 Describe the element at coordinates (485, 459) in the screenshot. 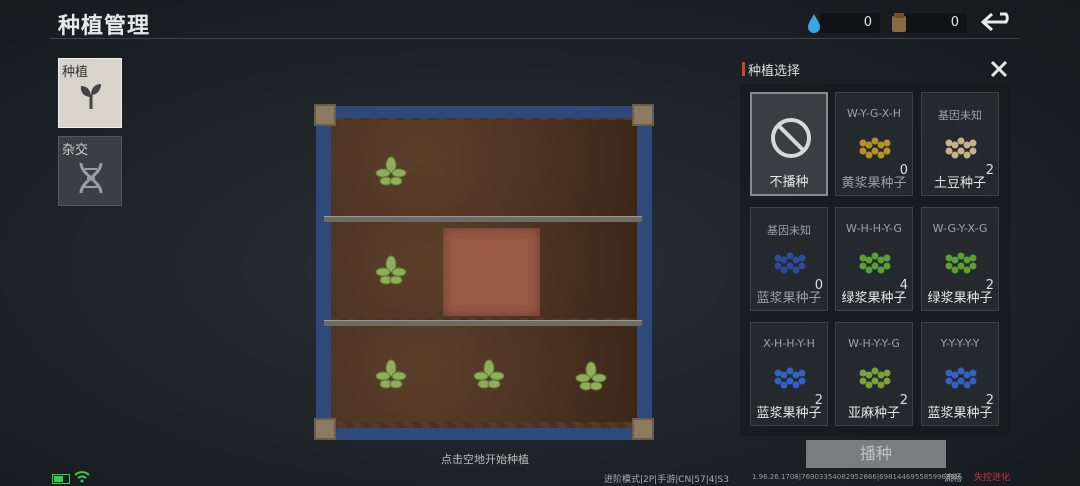

I see `field-hint: 点击空地开始种植` at that location.